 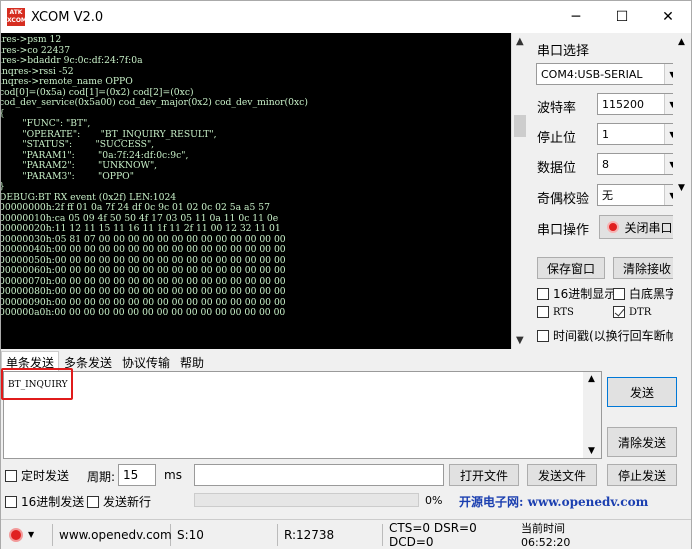 I want to click on timed-send-checkbox: 定时发送, so click(x=37, y=475).